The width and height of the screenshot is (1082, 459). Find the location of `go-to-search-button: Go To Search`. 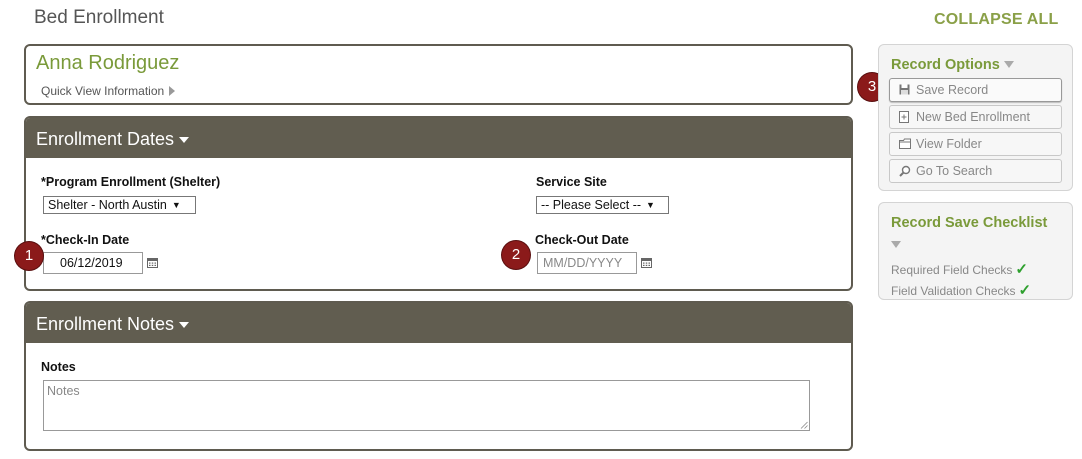

go-to-search-button: Go To Search is located at coordinates (975, 171).